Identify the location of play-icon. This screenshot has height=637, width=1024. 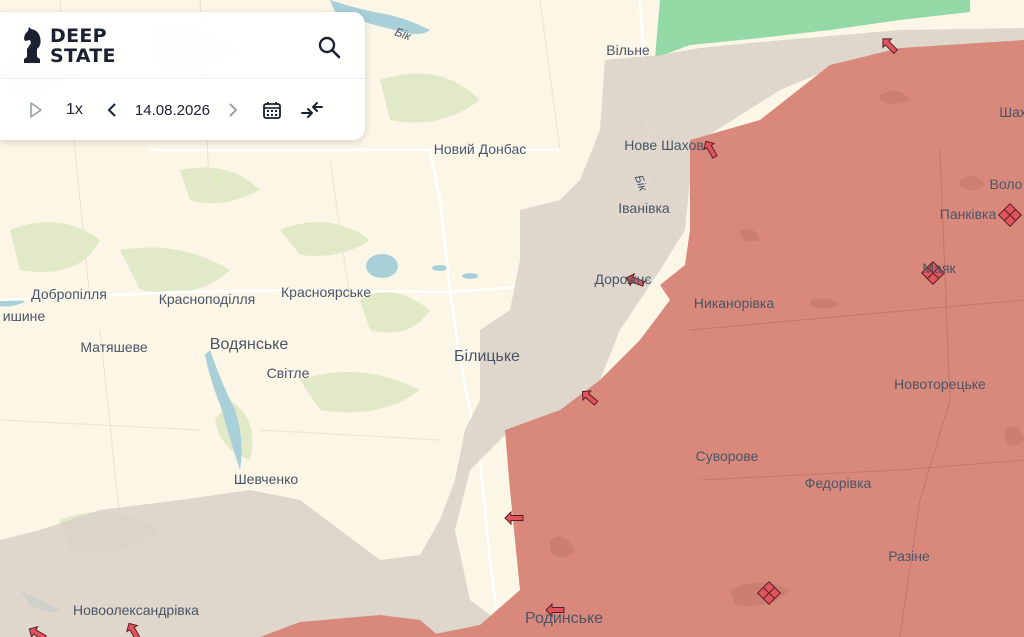
(36, 110).